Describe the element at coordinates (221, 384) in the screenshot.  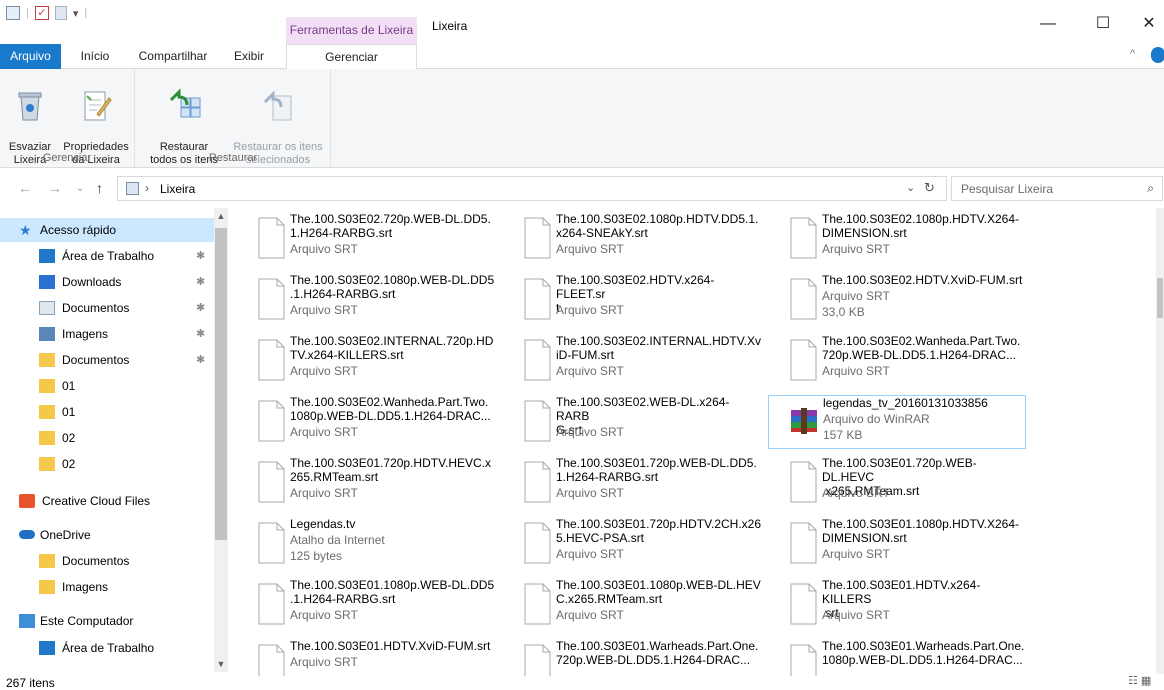
I see `sidebar-scroll-thumb` at that location.